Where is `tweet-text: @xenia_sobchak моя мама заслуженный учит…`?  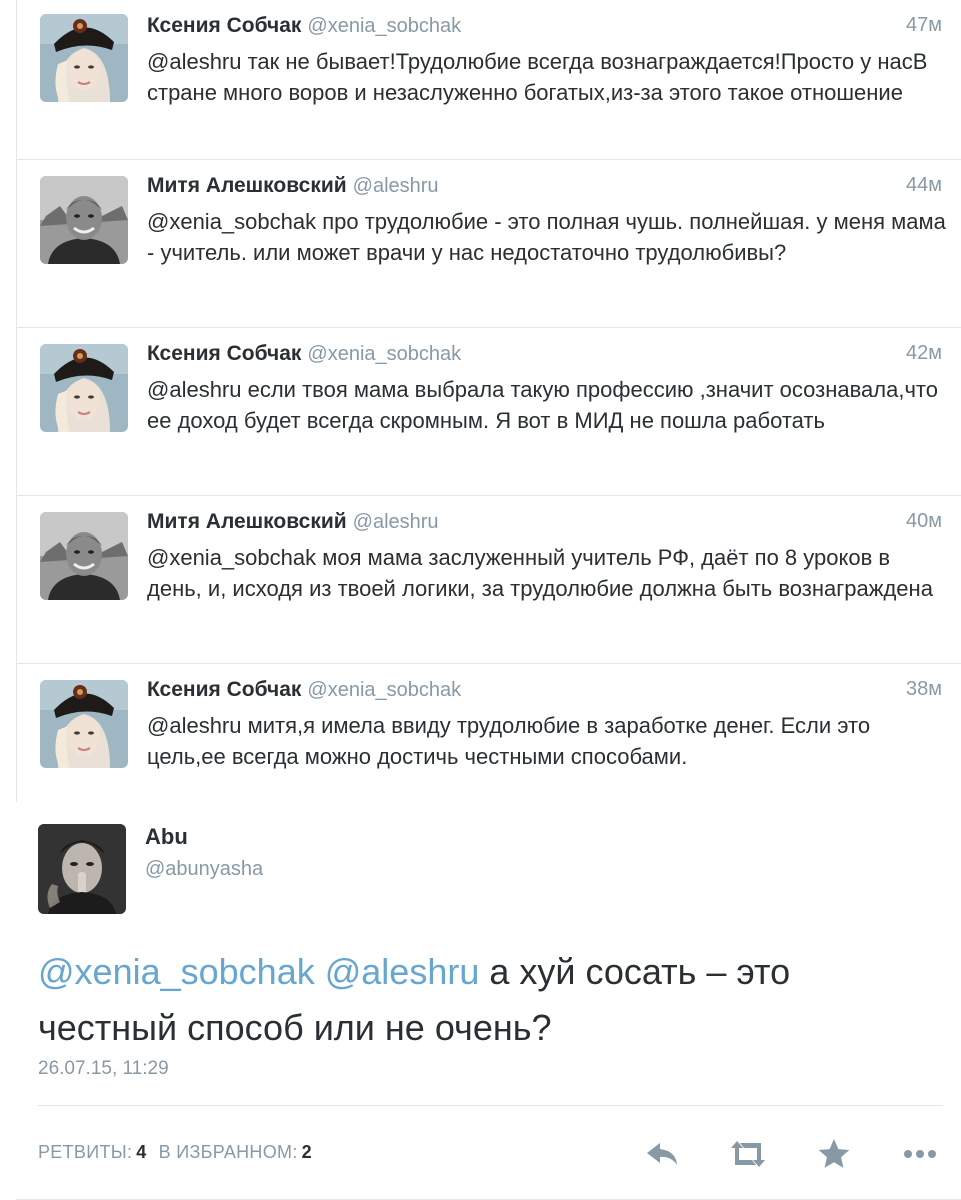
tweet-text: @xenia_sobchak моя мама заслуженный учит… is located at coordinates (540, 573).